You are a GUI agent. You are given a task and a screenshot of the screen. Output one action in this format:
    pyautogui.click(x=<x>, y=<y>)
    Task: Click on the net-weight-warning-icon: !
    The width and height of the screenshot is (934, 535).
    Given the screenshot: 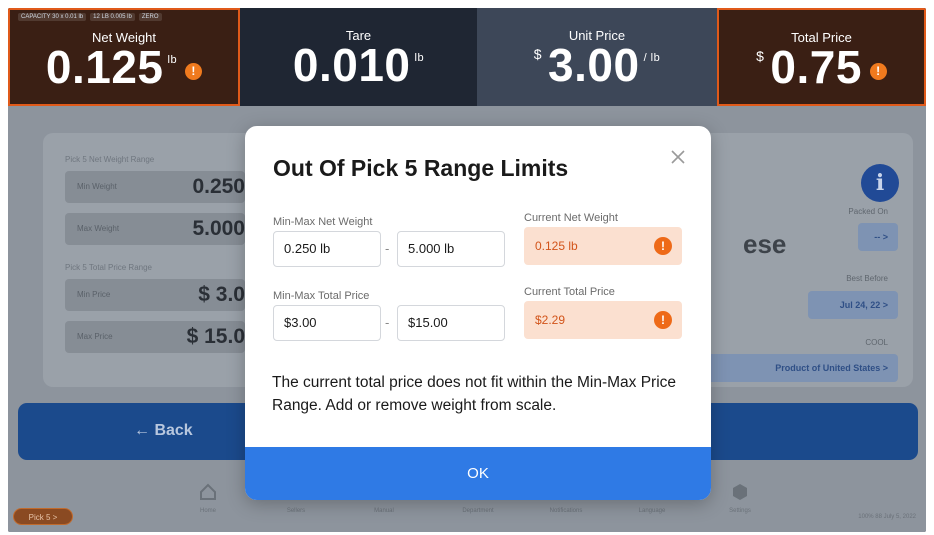 What is the action you would take?
    pyautogui.click(x=194, y=71)
    